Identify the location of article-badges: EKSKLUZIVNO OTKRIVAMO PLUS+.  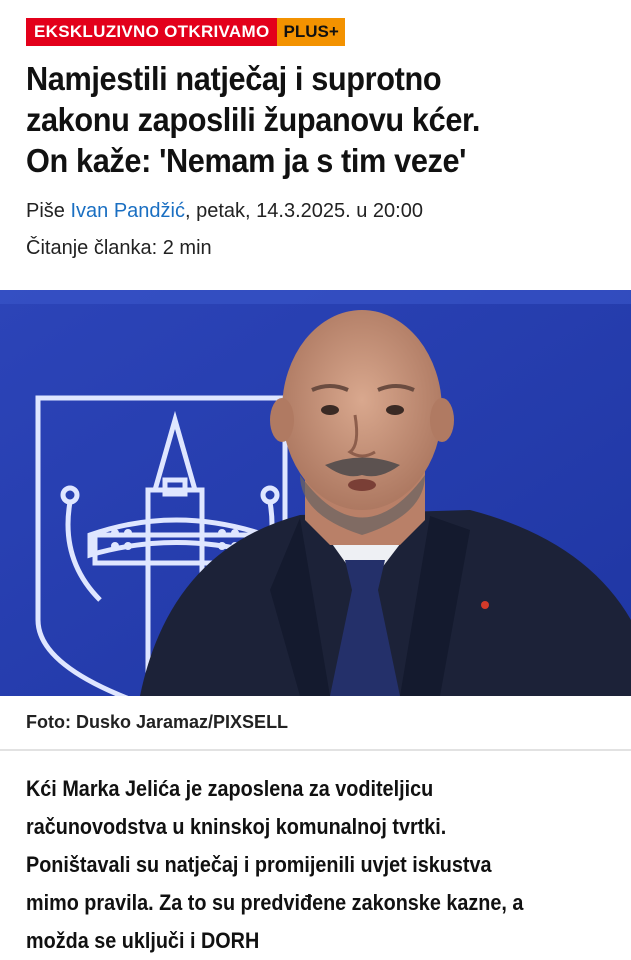
(185, 32).